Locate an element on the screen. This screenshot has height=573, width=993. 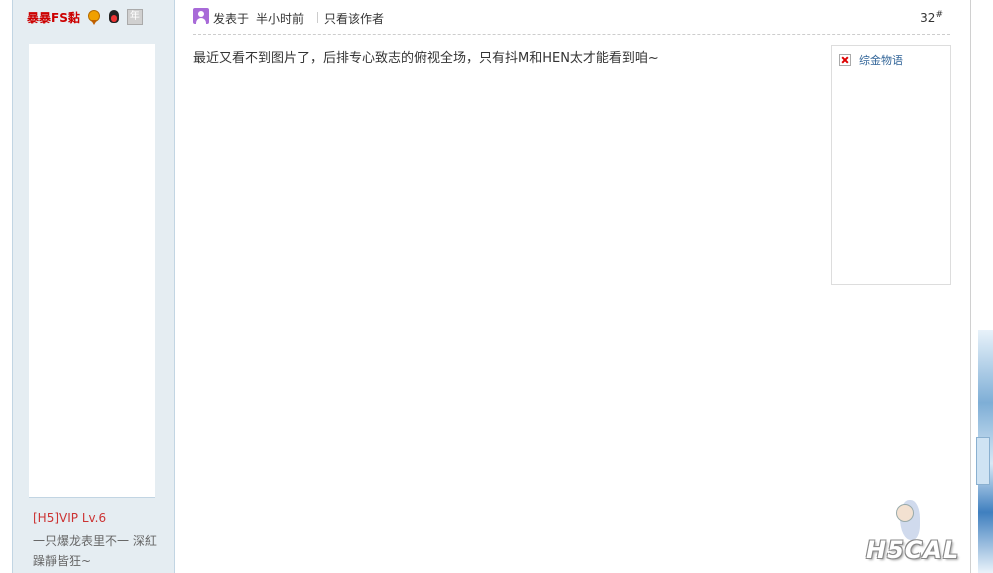
author-row: 暴暴FS黏 年 is located at coordinates (85, 17).